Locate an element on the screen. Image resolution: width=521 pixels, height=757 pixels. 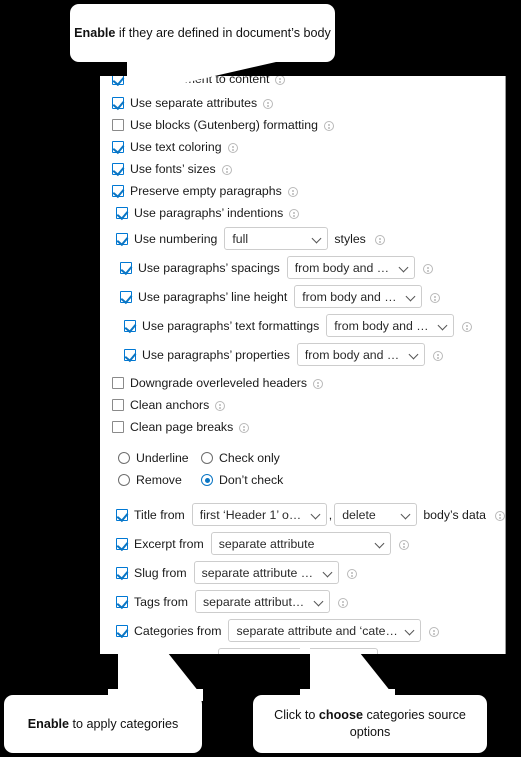
checkbox-use-text-coloring is located at coordinates (118, 147).